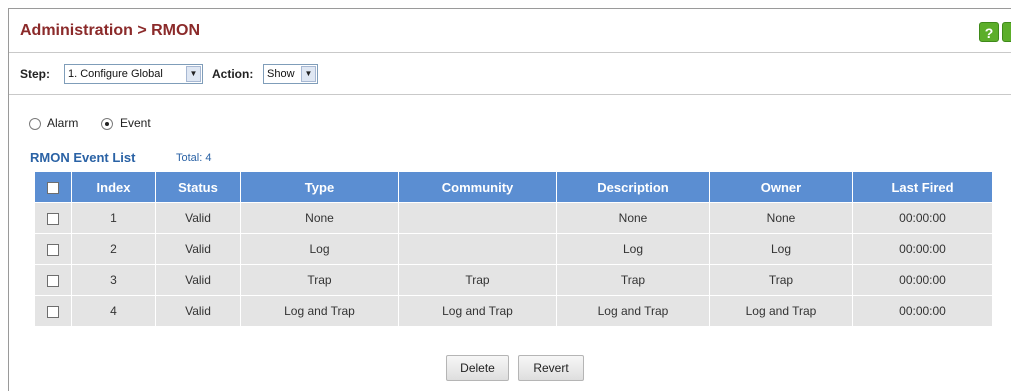  Describe the element at coordinates (633, 249) in the screenshot. I see `cell-description: Log` at that location.